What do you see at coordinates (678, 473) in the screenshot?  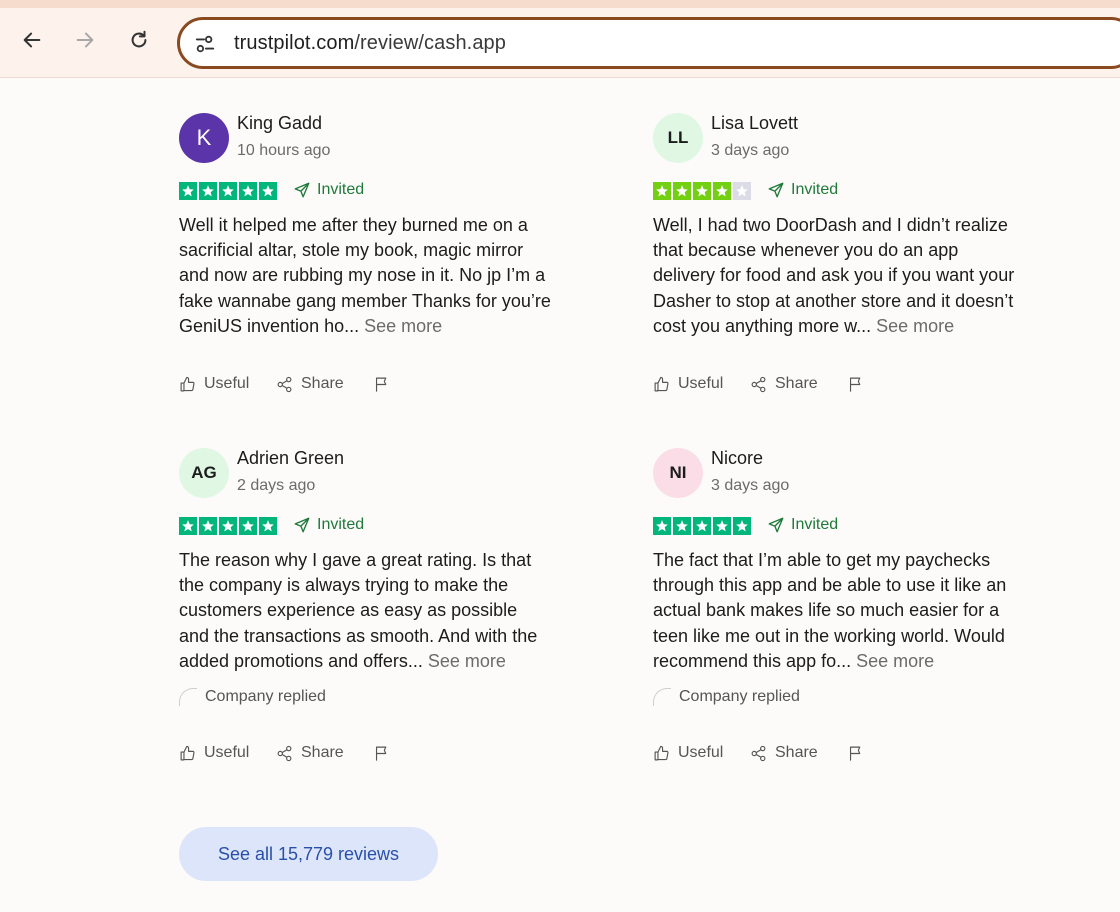 I see `avatar: NI` at bounding box center [678, 473].